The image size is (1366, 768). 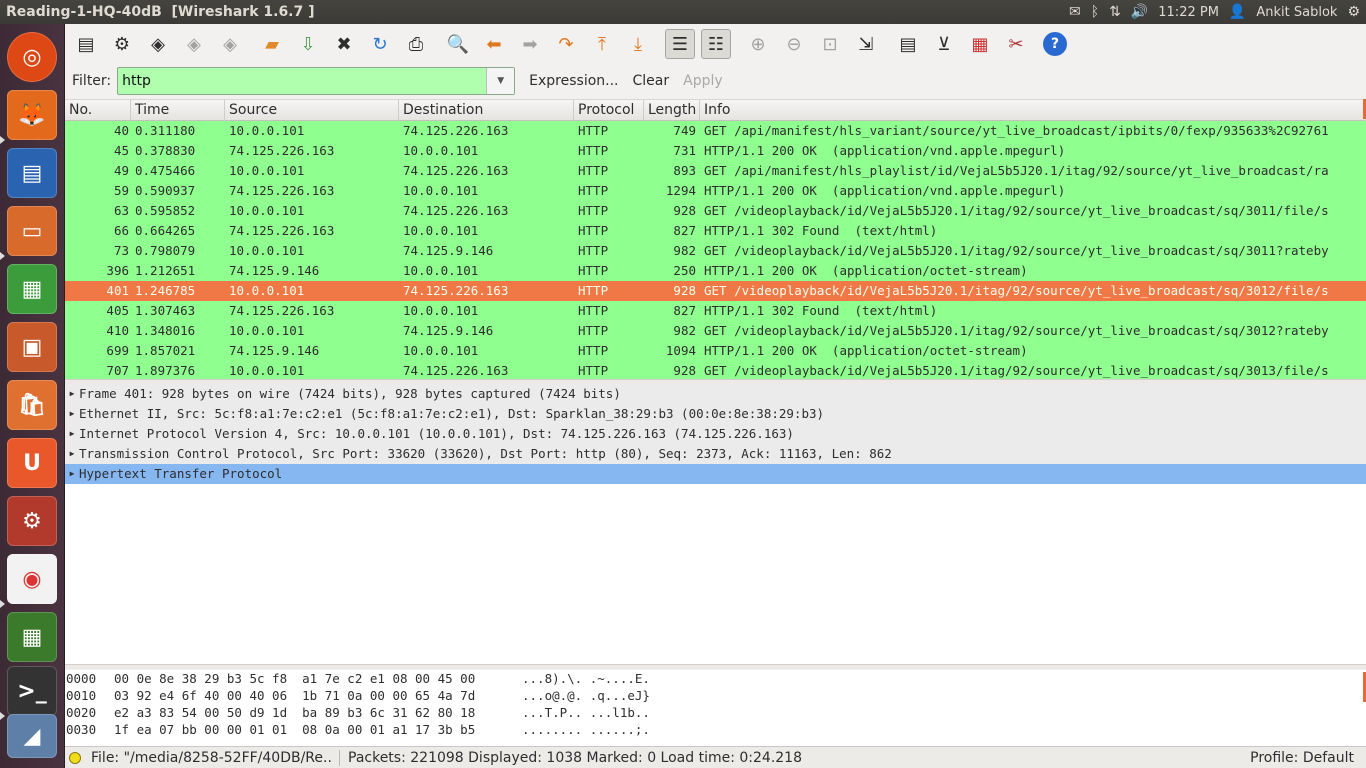 I want to click on save-file-icon: ⇩, so click(x=308, y=44).